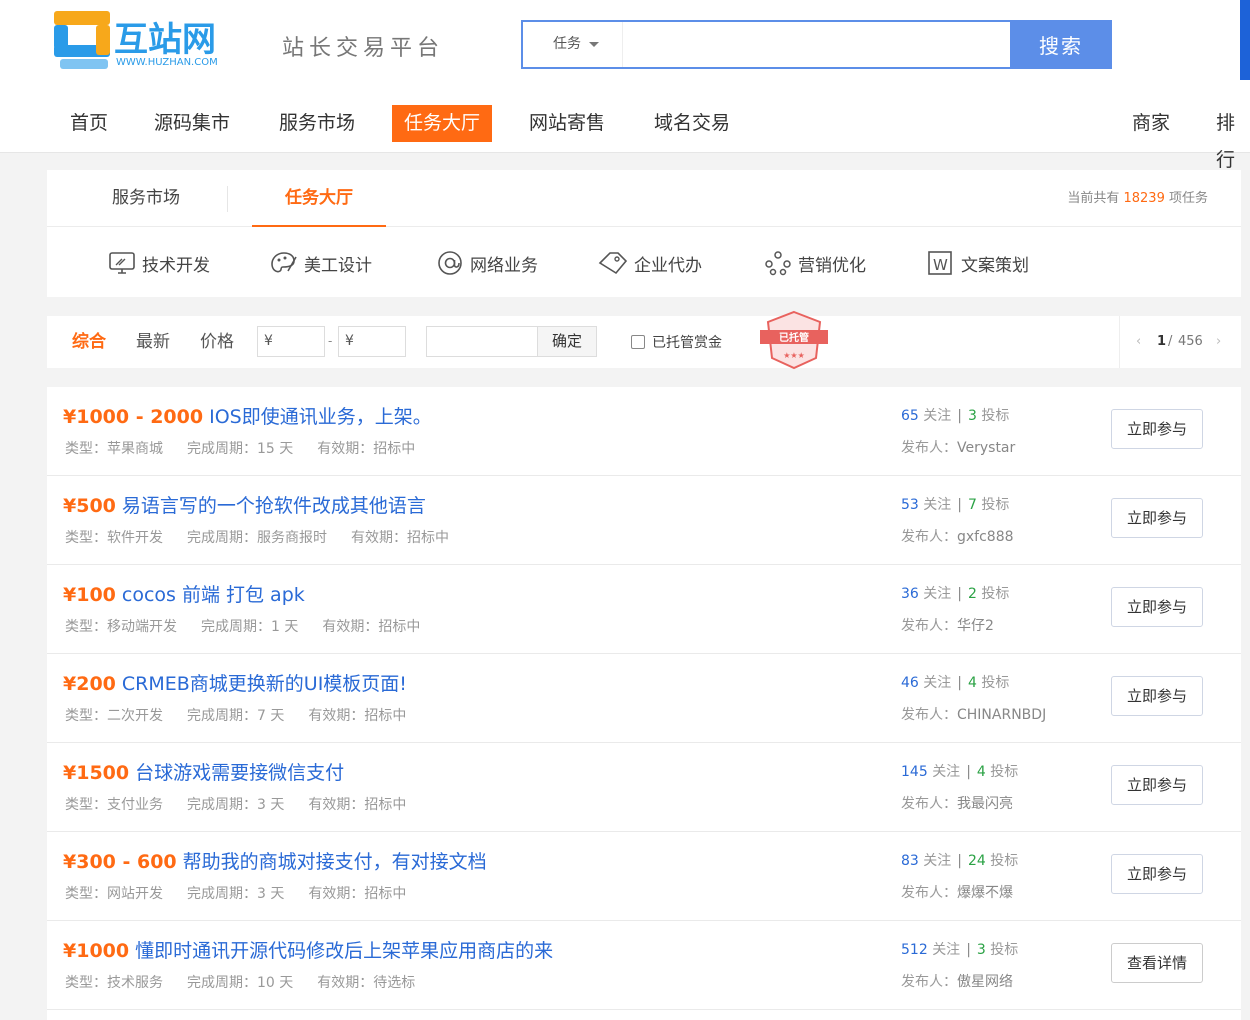 The width and height of the screenshot is (1250, 1020). I want to click on search-bar: 任务 搜索, so click(816, 44).